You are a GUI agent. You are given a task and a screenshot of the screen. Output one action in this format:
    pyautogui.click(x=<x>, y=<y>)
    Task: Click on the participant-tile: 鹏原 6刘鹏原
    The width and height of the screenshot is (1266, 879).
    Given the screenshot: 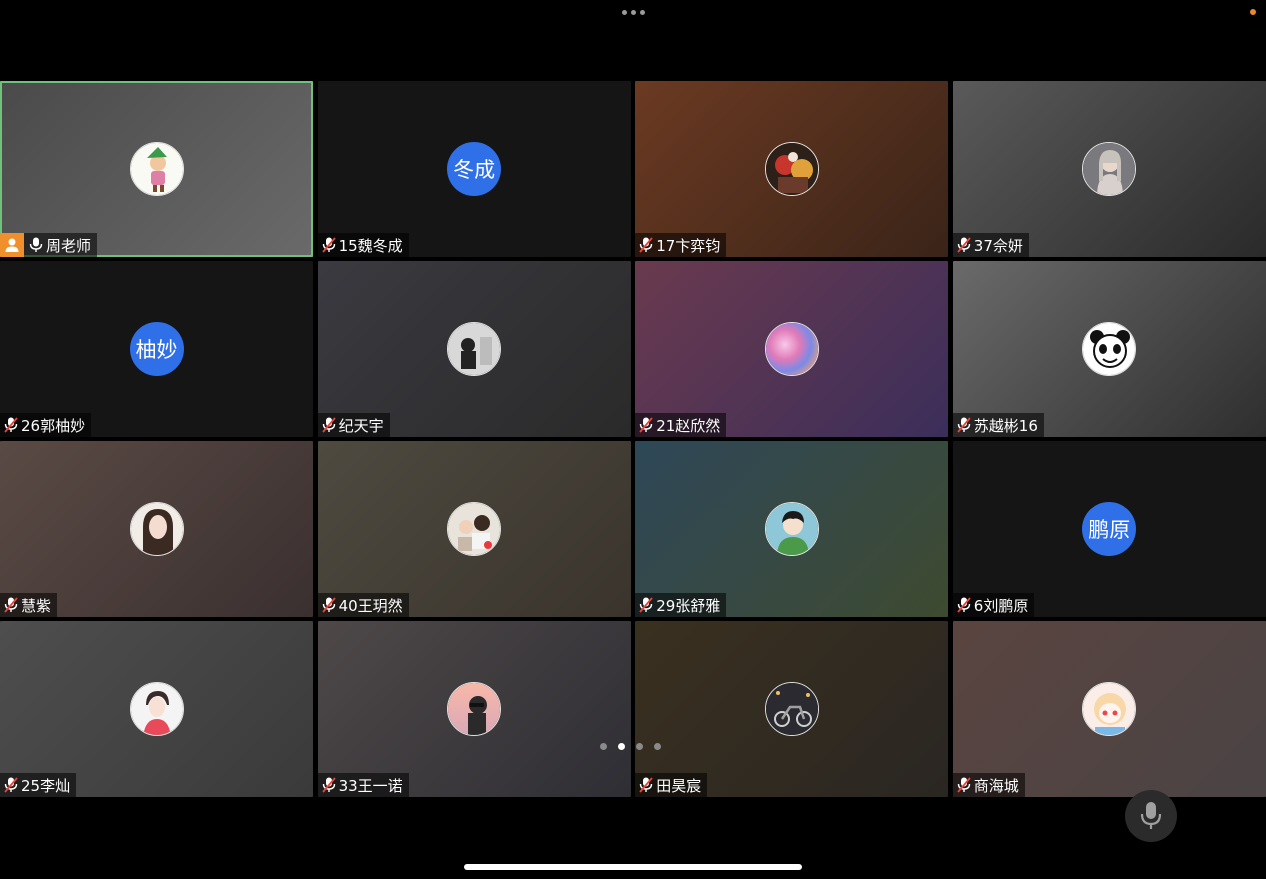 What is the action you would take?
    pyautogui.click(x=1109, y=529)
    